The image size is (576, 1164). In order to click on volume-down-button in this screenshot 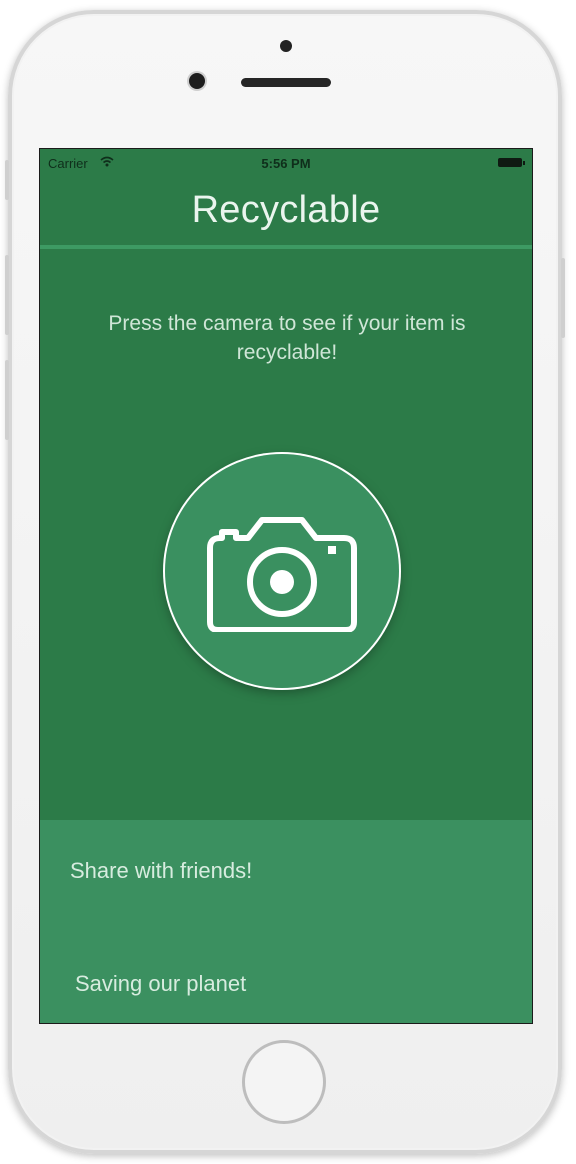, I will do `click(7, 400)`.